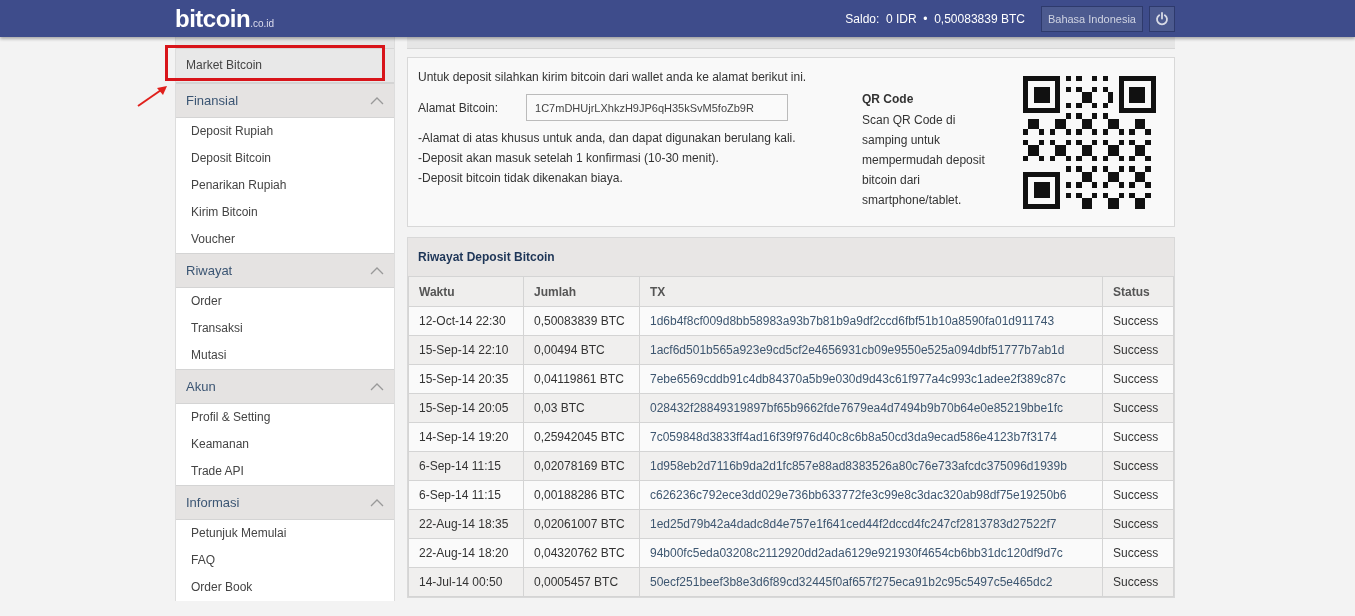 The width and height of the screenshot is (1355, 616). What do you see at coordinates (1138, 291) in the screenshot?
I see `column-header: Status` at bounding box center [1138, 291].